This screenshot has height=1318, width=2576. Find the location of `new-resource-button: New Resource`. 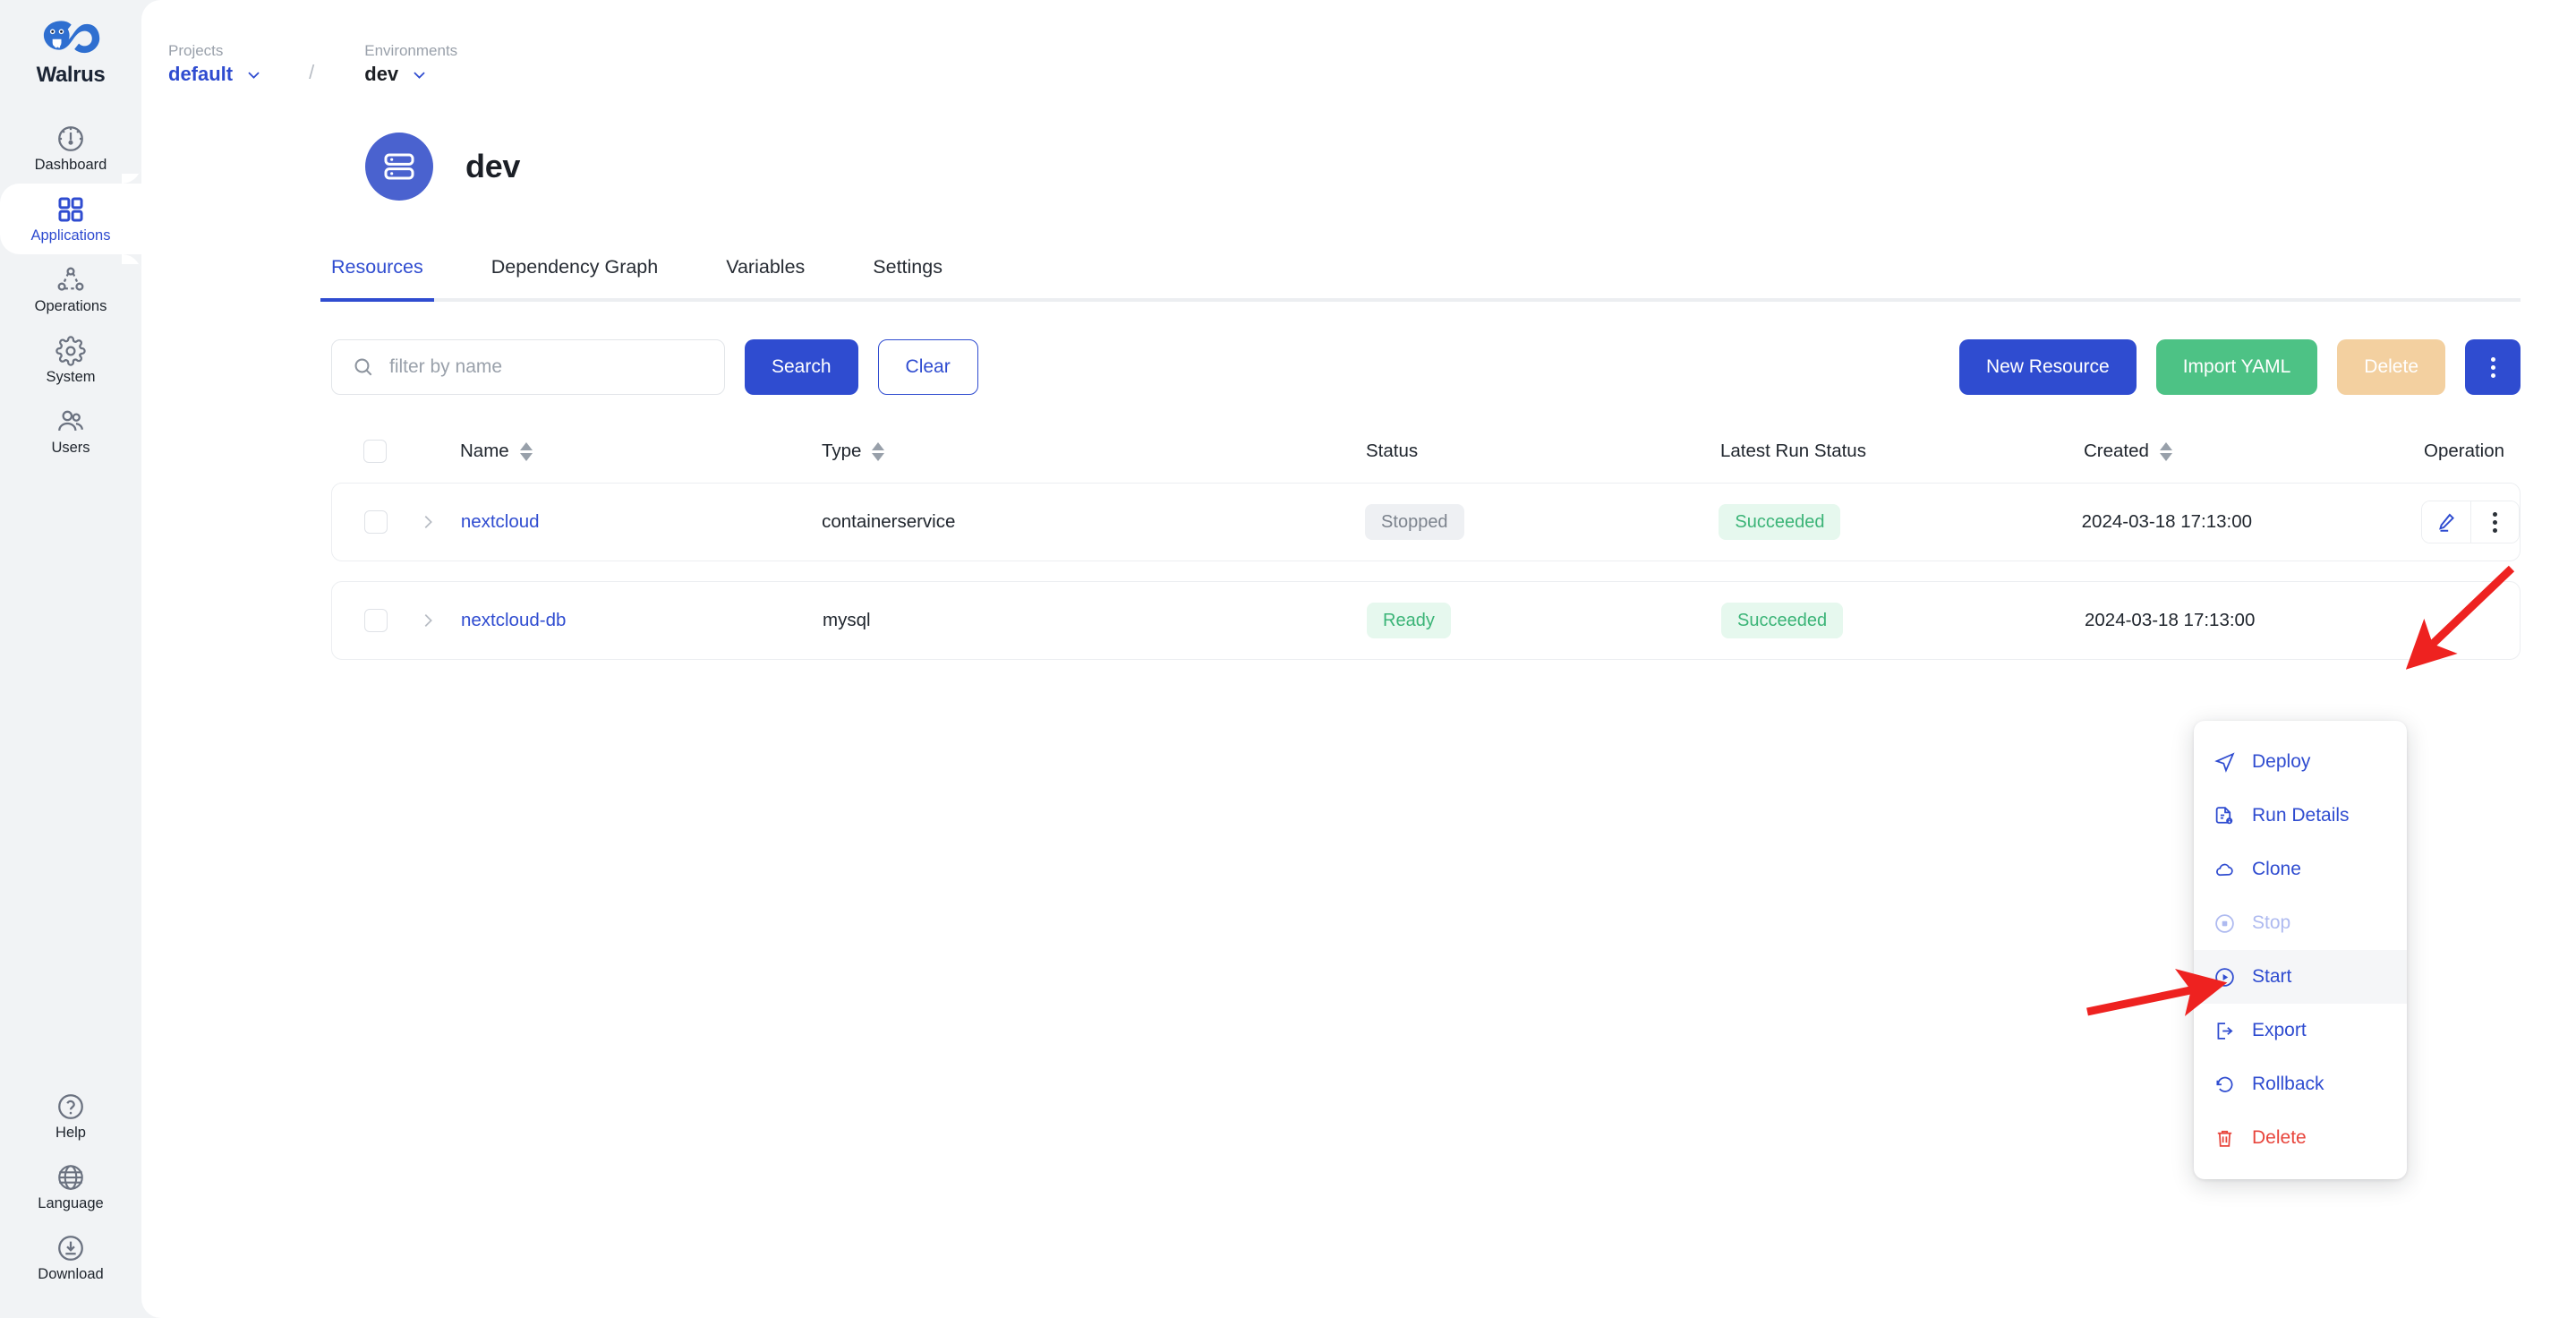

new-resource-button: New Resource is located at coordinates (2047, 367).